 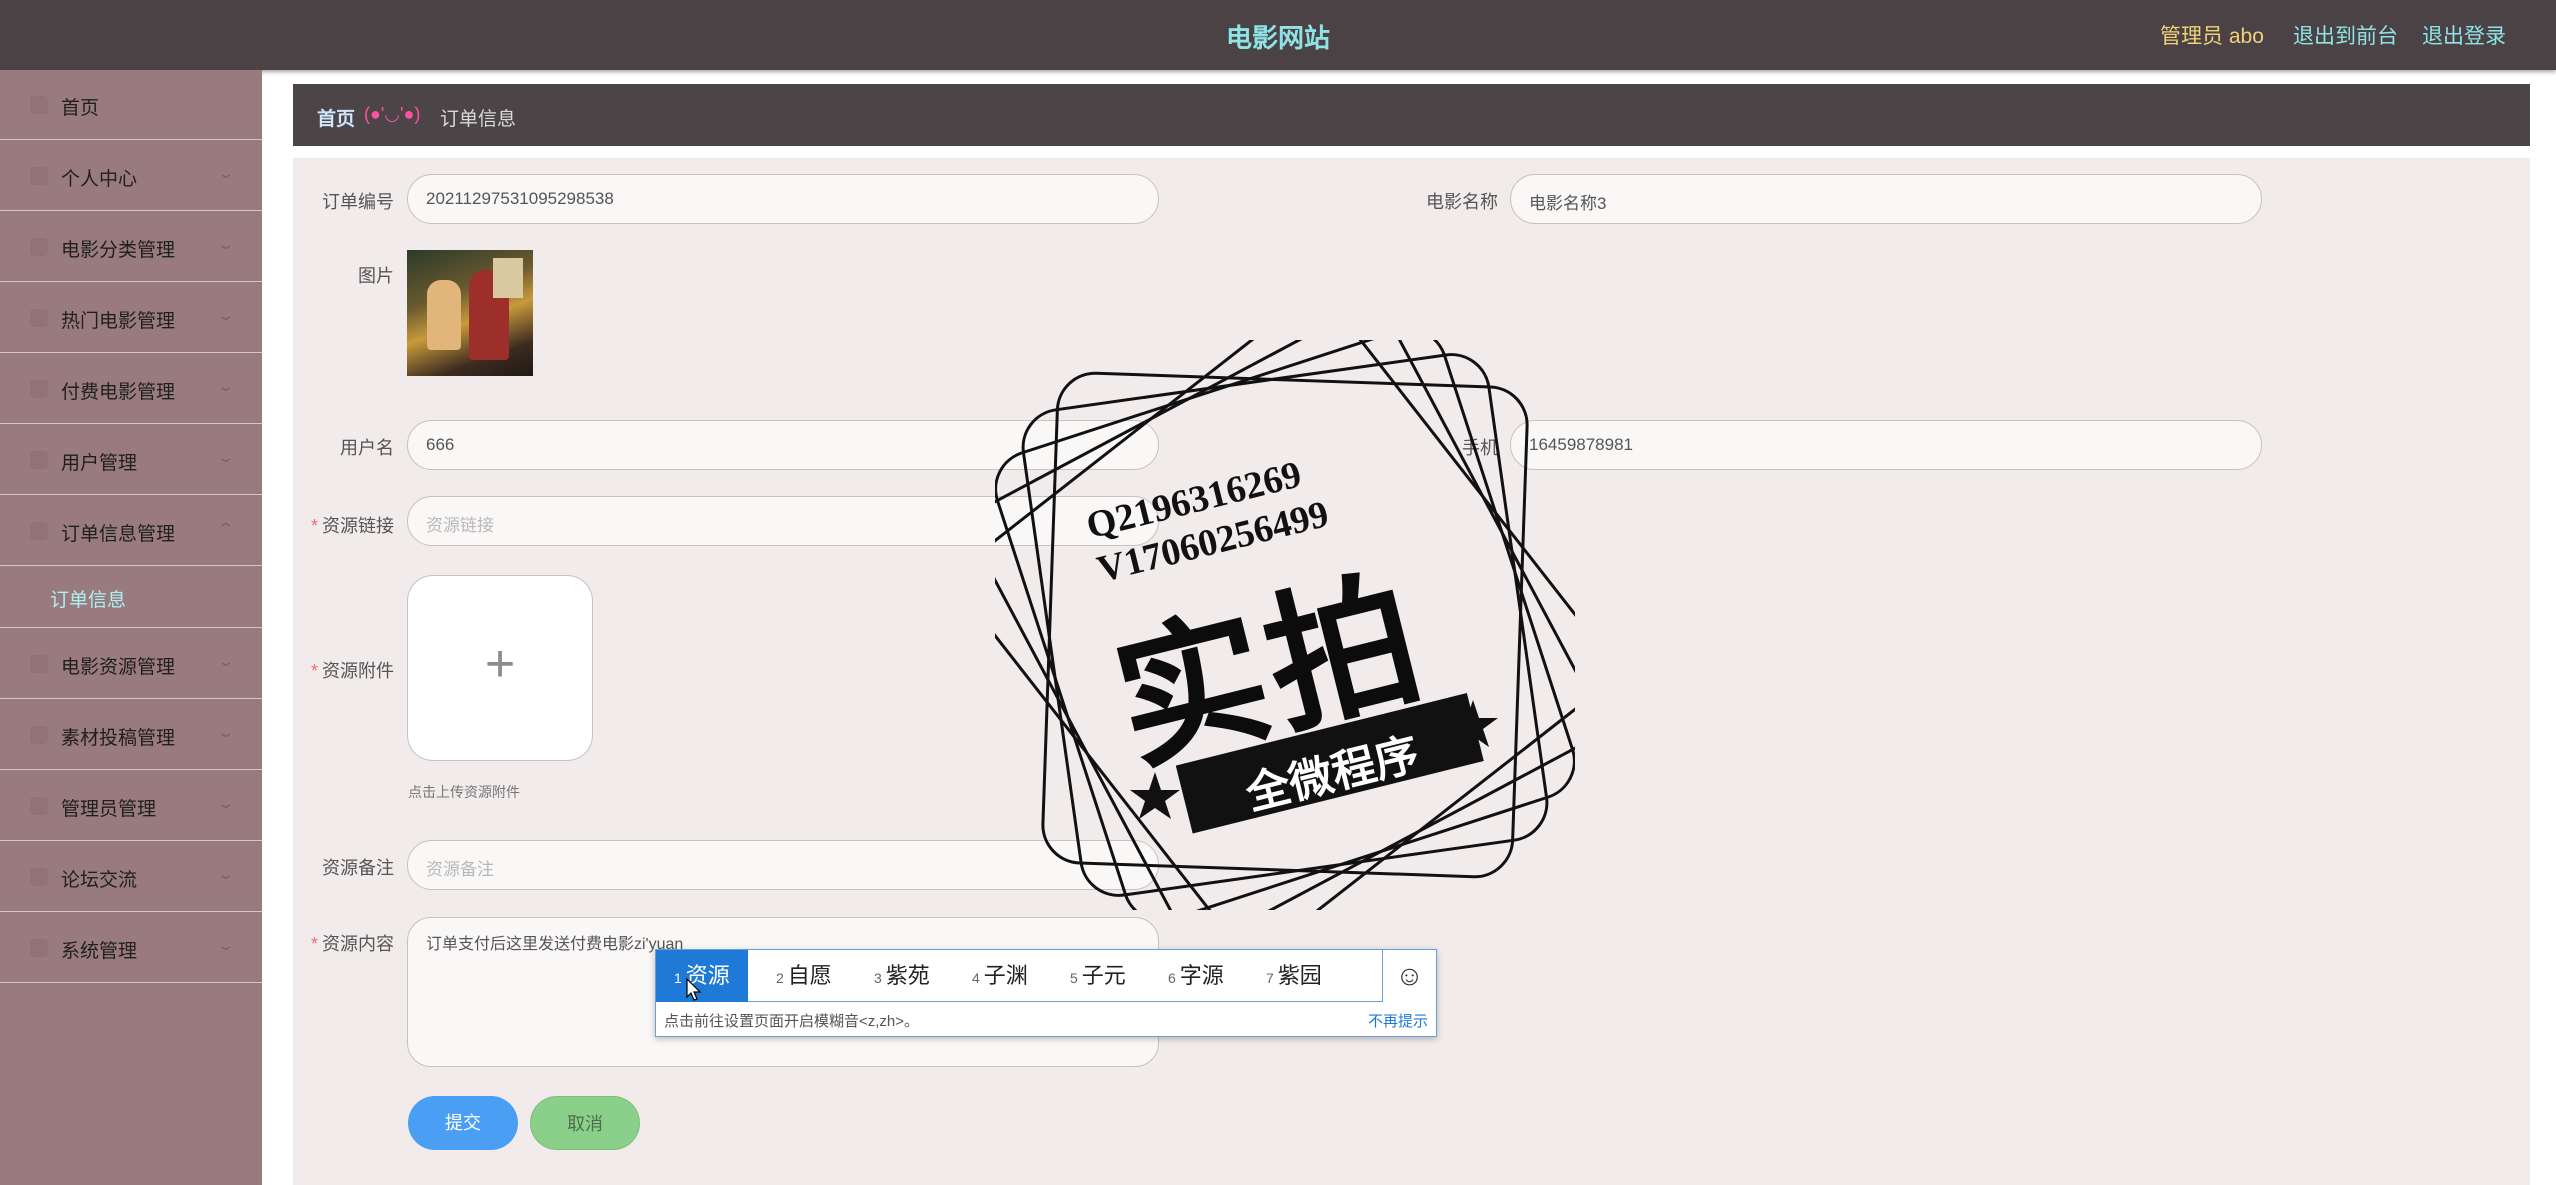 What do you see at coordinates (99, 463) in the screenshot?
I see `sidebar-item-label: 用户管理` at bounding box center [99, 463].